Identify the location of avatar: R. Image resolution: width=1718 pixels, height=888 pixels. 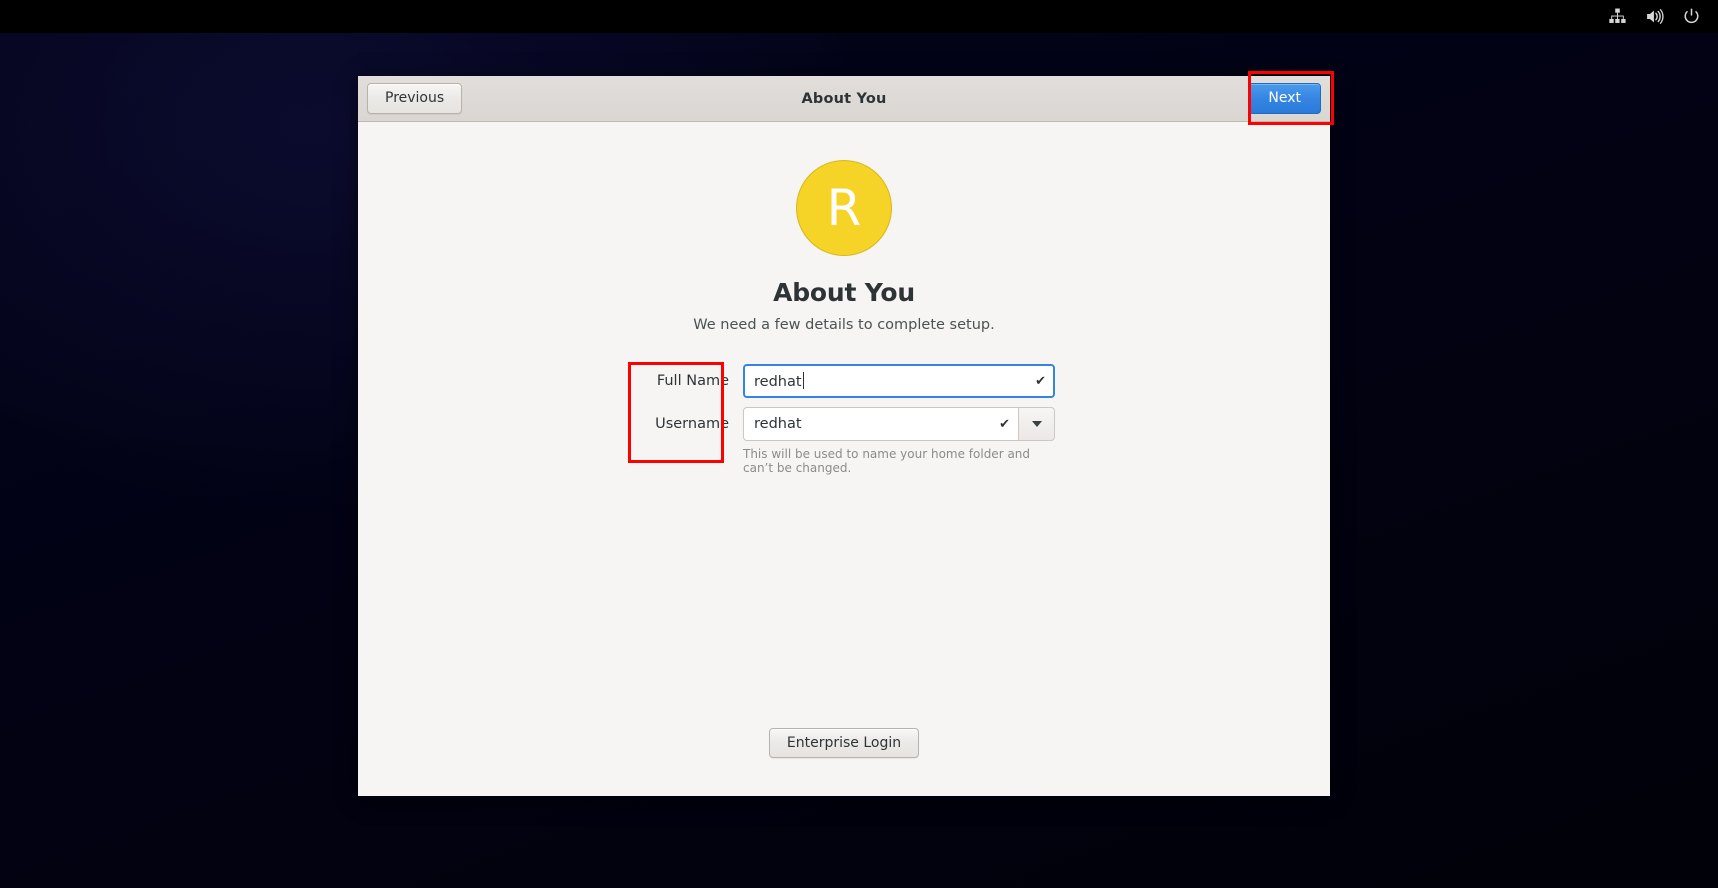
(844, 208).